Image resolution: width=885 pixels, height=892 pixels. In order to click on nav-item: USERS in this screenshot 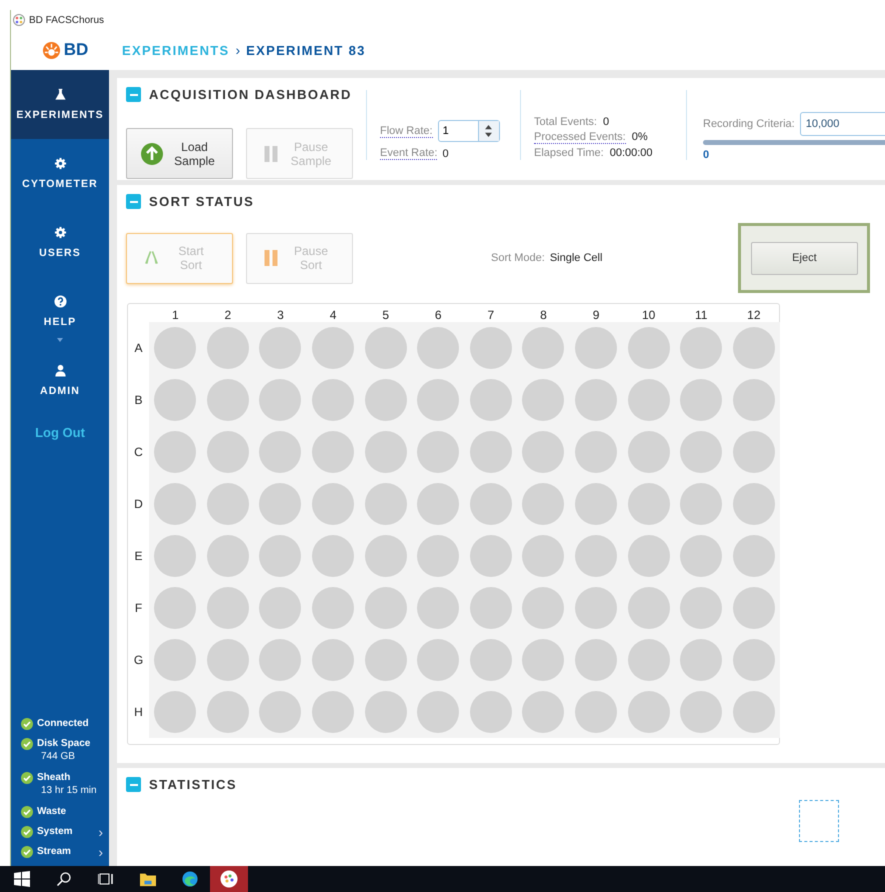, I will do `click(60, 242)`.